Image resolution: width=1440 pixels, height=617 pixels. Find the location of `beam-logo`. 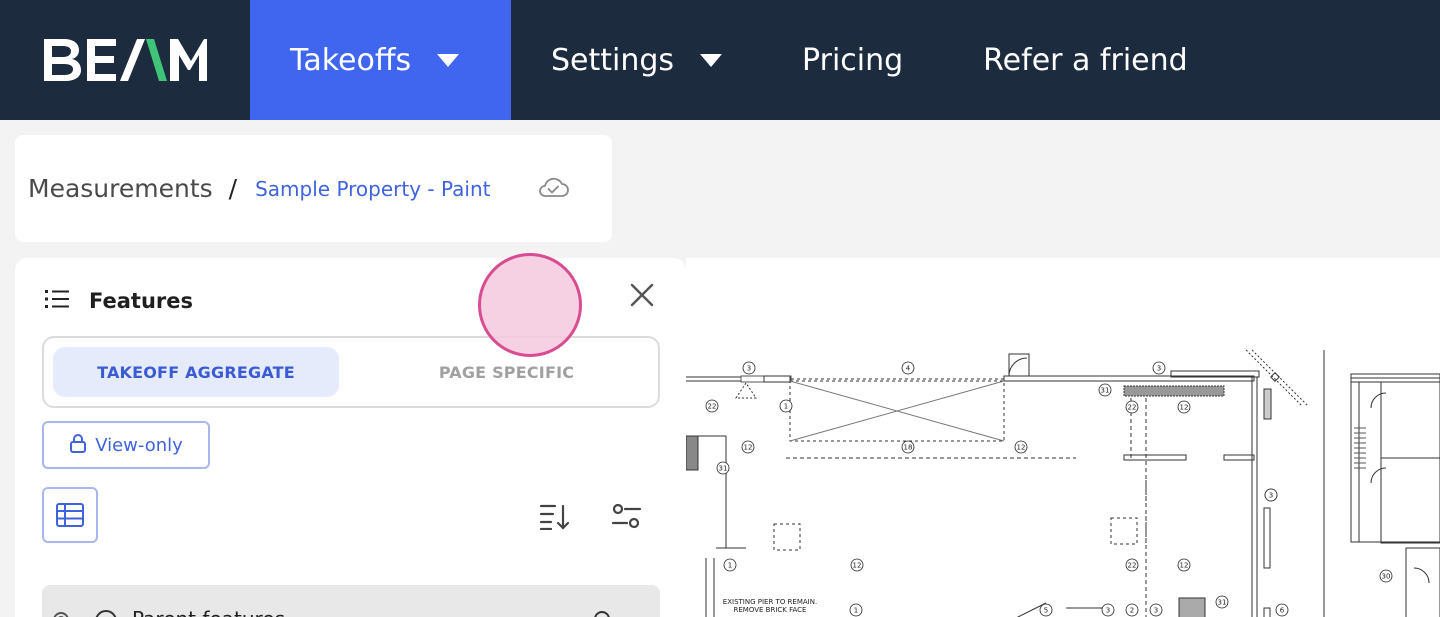

beam-logo is located at coordinates (125, 60).